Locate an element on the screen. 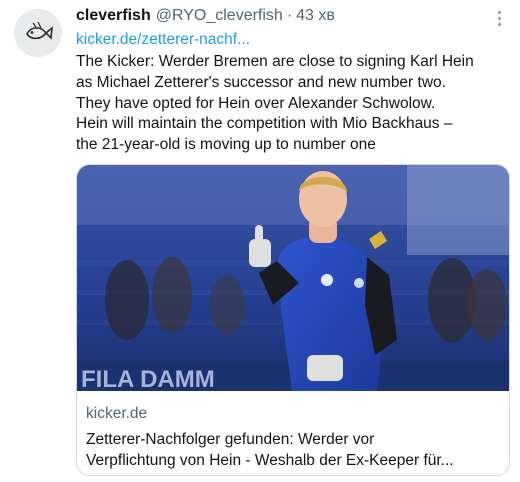 The width and height of the screenshot is (520, 482). svg-text: FILA DAMM is located at coordinates (148, 378).